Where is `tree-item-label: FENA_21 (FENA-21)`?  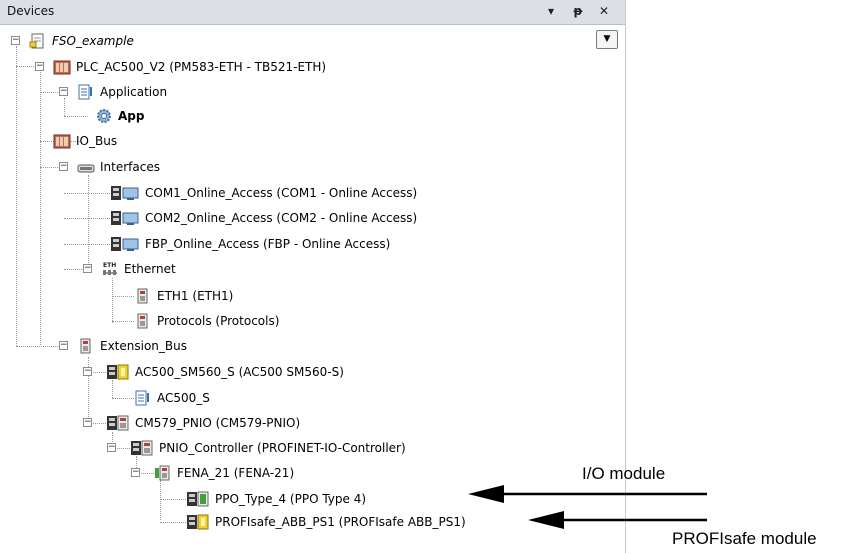 tree-item-label: FENA_21 (FENA-21) is located at coordinates (236, 473).